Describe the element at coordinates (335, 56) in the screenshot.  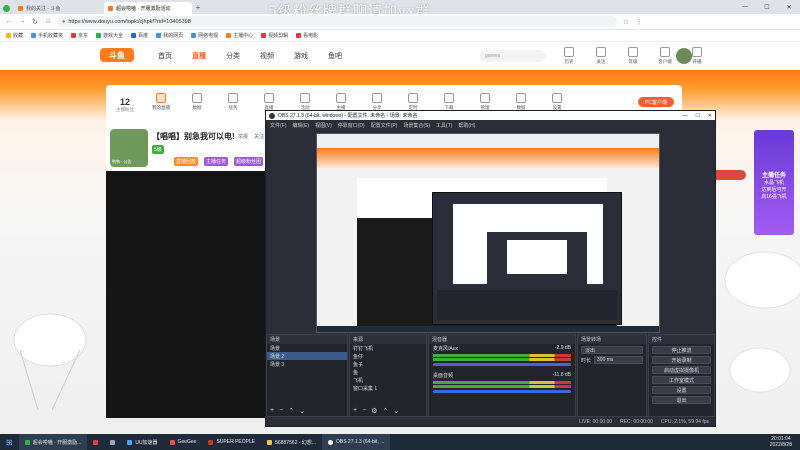
I see `nav-yuba: 鱼吧` at that location.